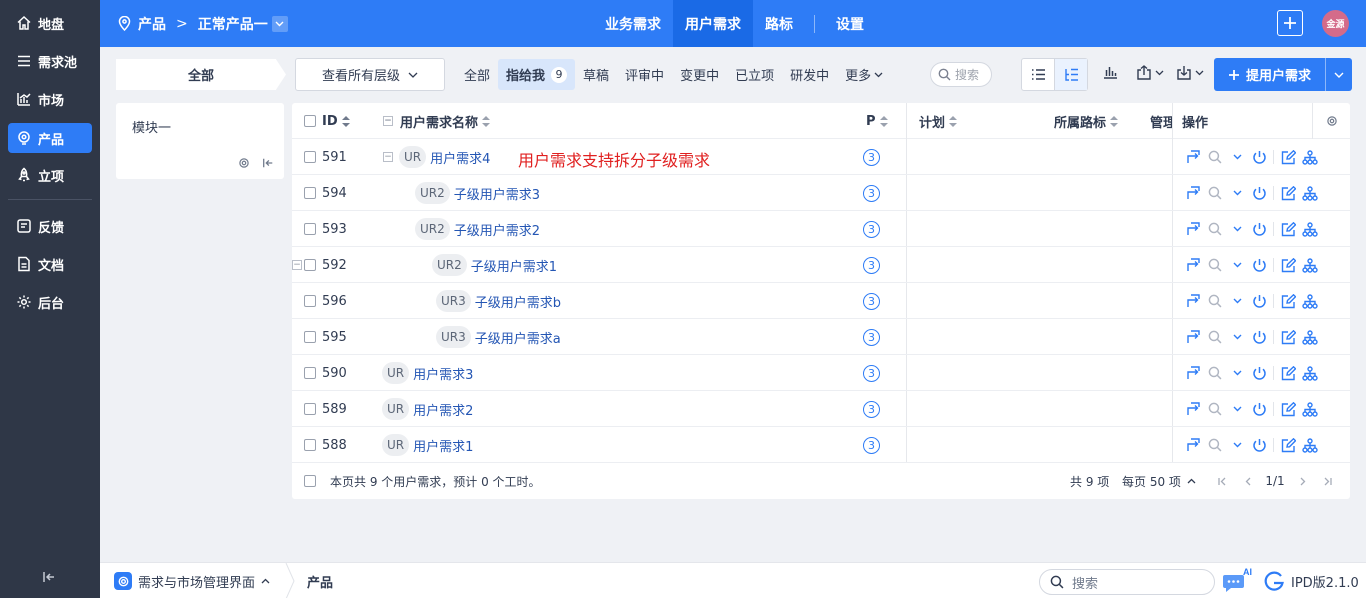 Image resolution: width=1366 pixels, height=598 pixels. Describe the element at coordinates (497, 193) in the screenshot. I see `demand-title-link: 子级用户需求3` at that location.